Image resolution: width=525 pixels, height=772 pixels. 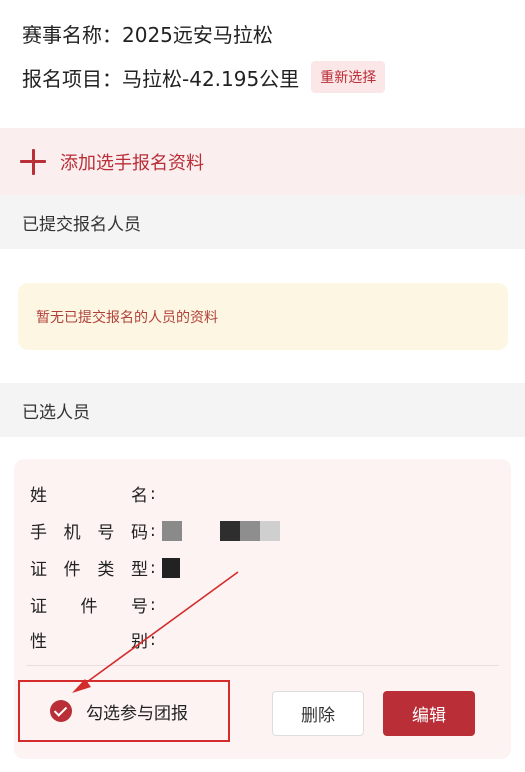 I want to click on field-id-number: 证 件 号 :, so click(x=93, y=605).